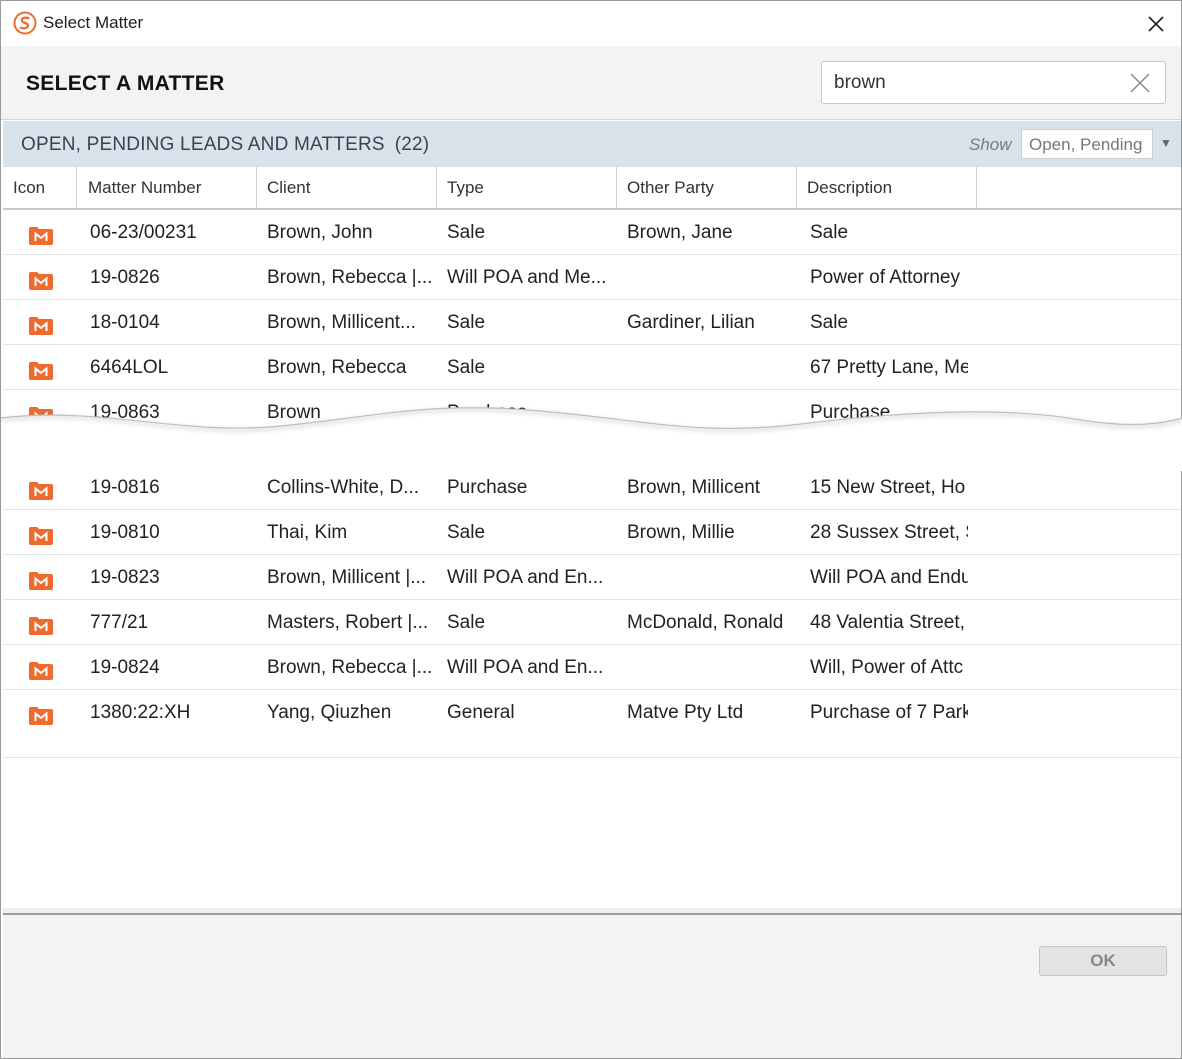  What do you see at coordinates (143, 232) in the screenshot?
I see `cell-number: 06-23/00231` at bounding box center [143, 232].